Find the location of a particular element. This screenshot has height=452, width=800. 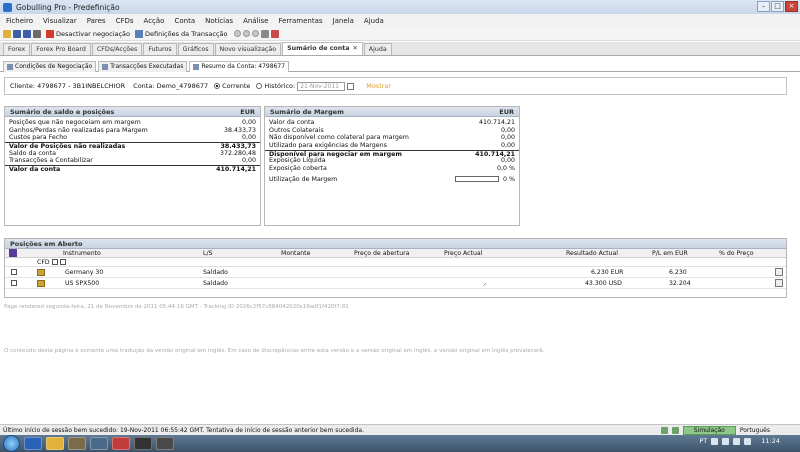

cfd-expand-icon is located at coordinates (55, 262).